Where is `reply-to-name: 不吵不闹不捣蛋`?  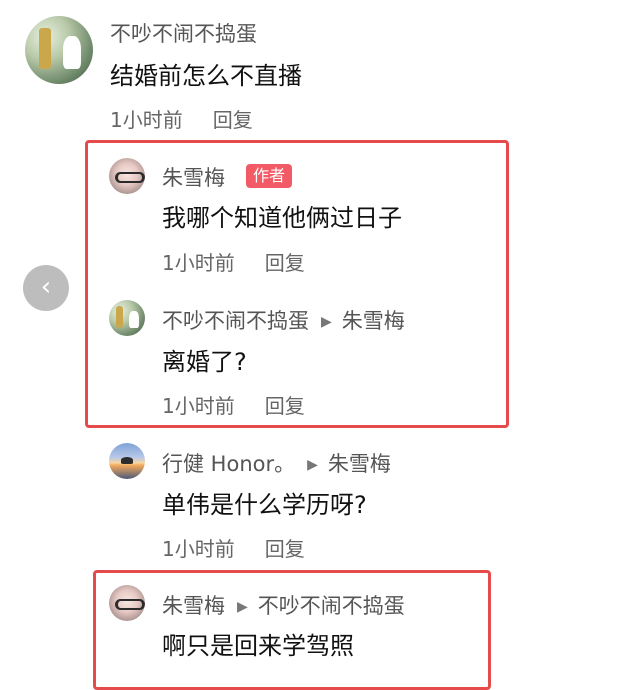
reply-to-name: 不吵不闹不捣蛋 is located at coordinates (331, 606).